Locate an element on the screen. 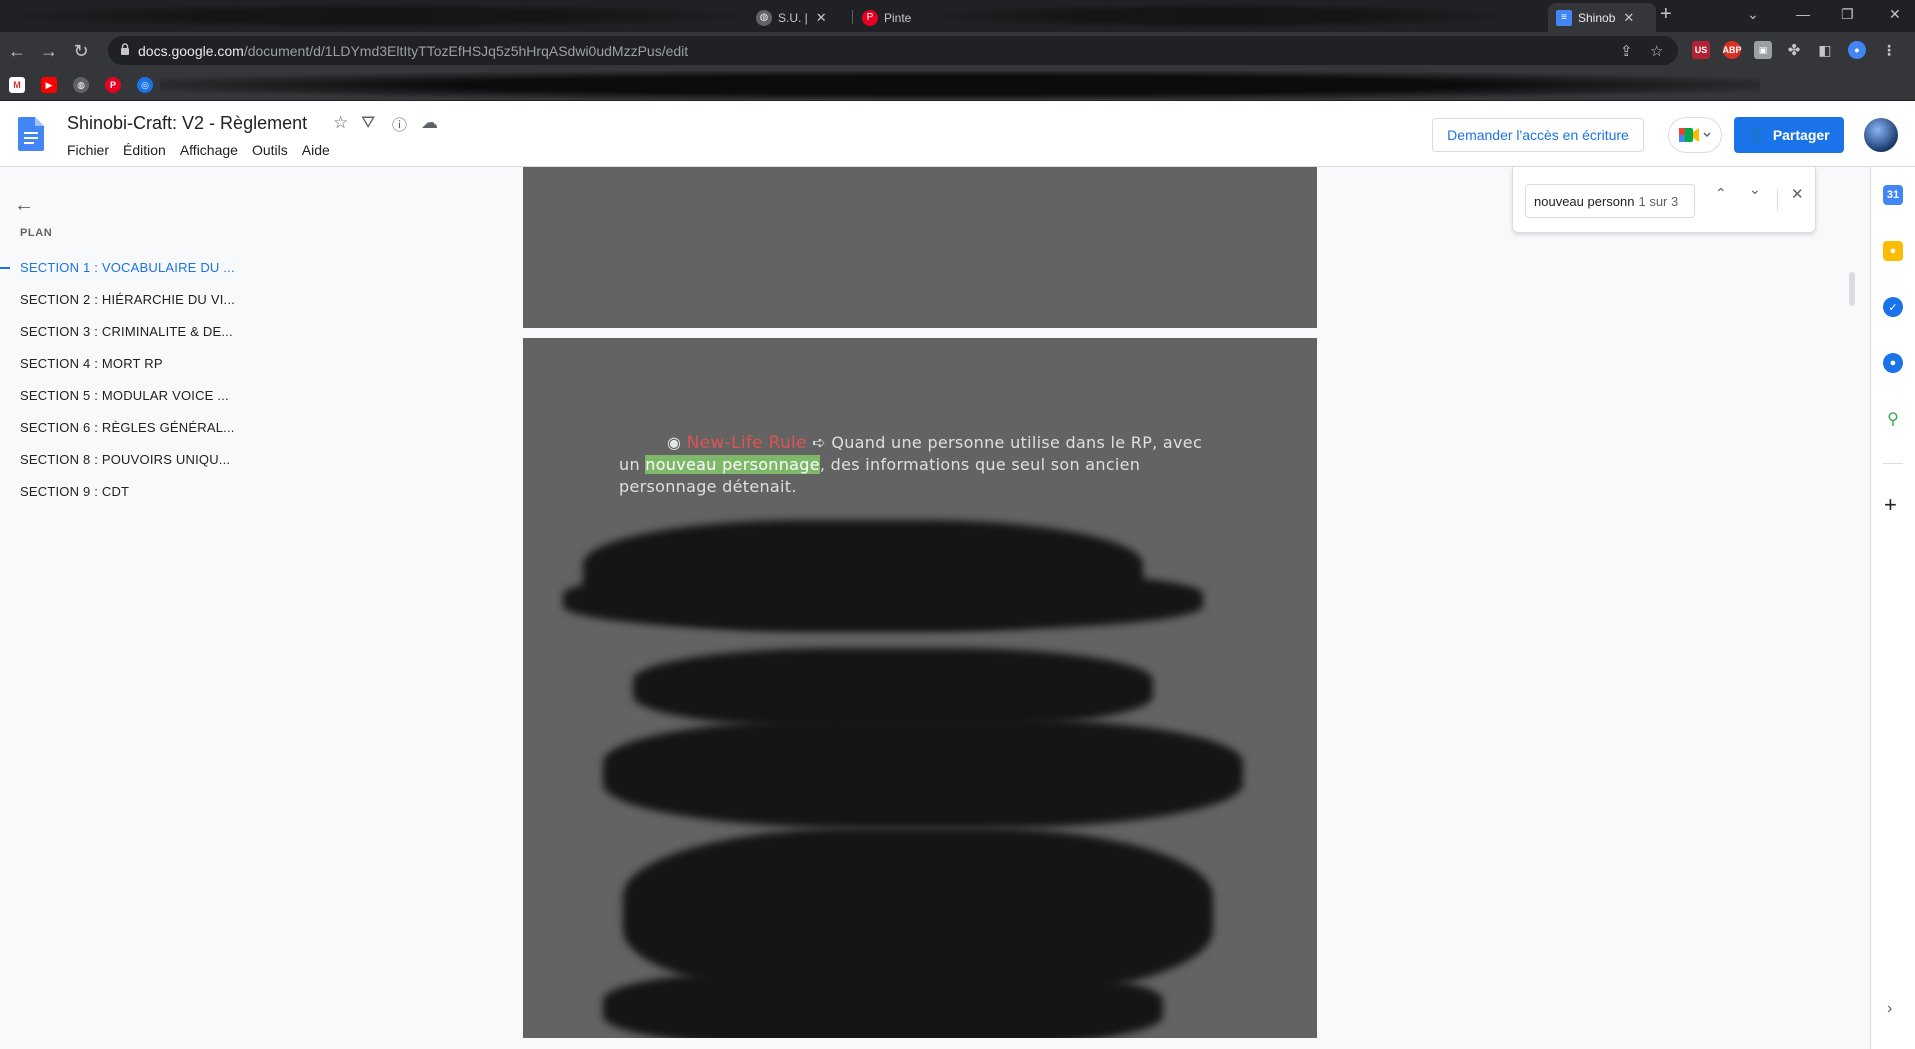  doc-title: Shinobi-Craft: V2 - Règlement is located at coordinates (187, 123).